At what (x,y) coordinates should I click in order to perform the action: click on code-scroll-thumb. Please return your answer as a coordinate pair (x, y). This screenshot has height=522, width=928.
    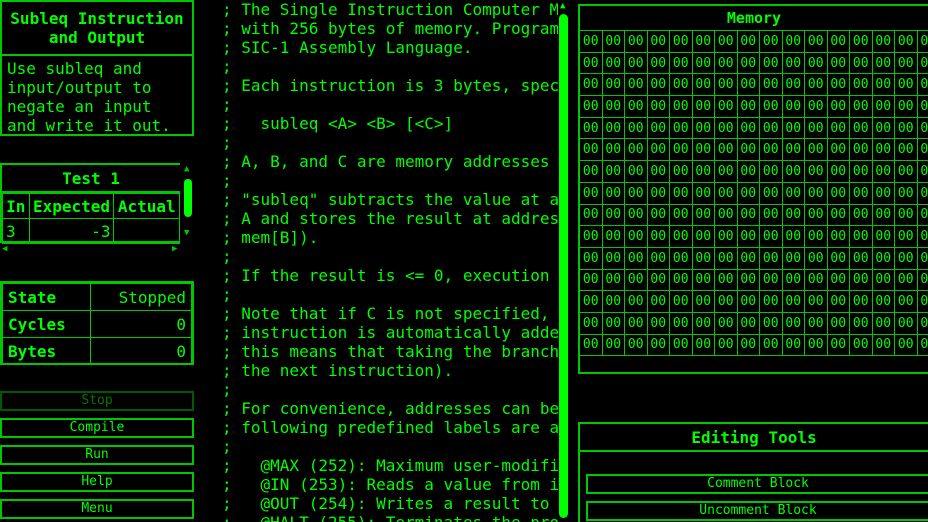
    Looking at the image, I should click on (563, 266).